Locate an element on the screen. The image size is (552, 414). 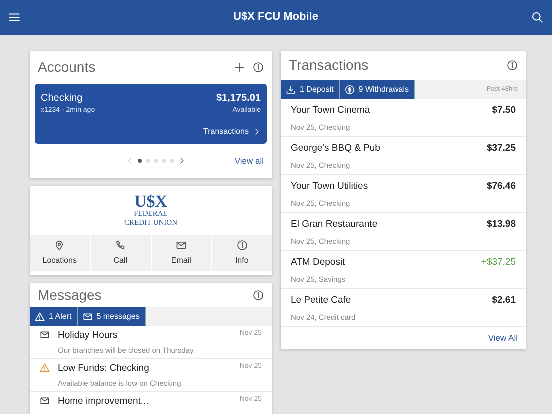
transaction-amount: $2.61 is located at coordinates (504, 301).